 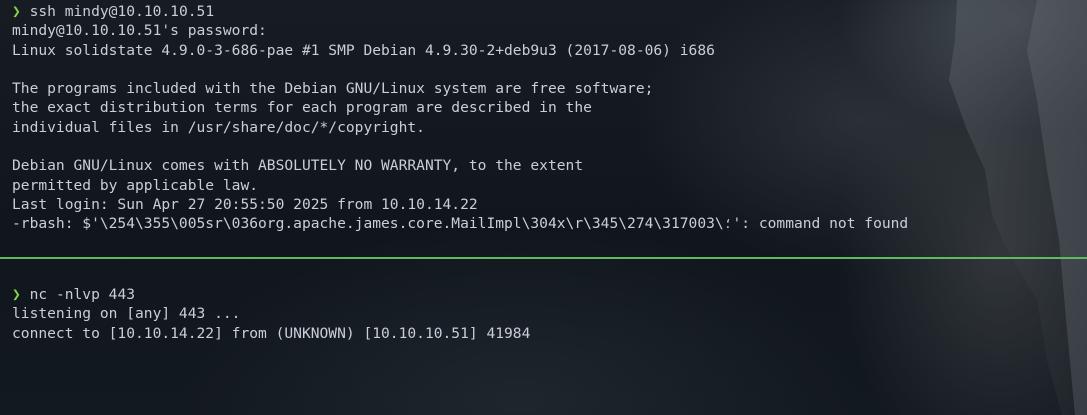 I want to click on command-text: ssh mindy@10.10.10.51, so click(x=122, y=11).